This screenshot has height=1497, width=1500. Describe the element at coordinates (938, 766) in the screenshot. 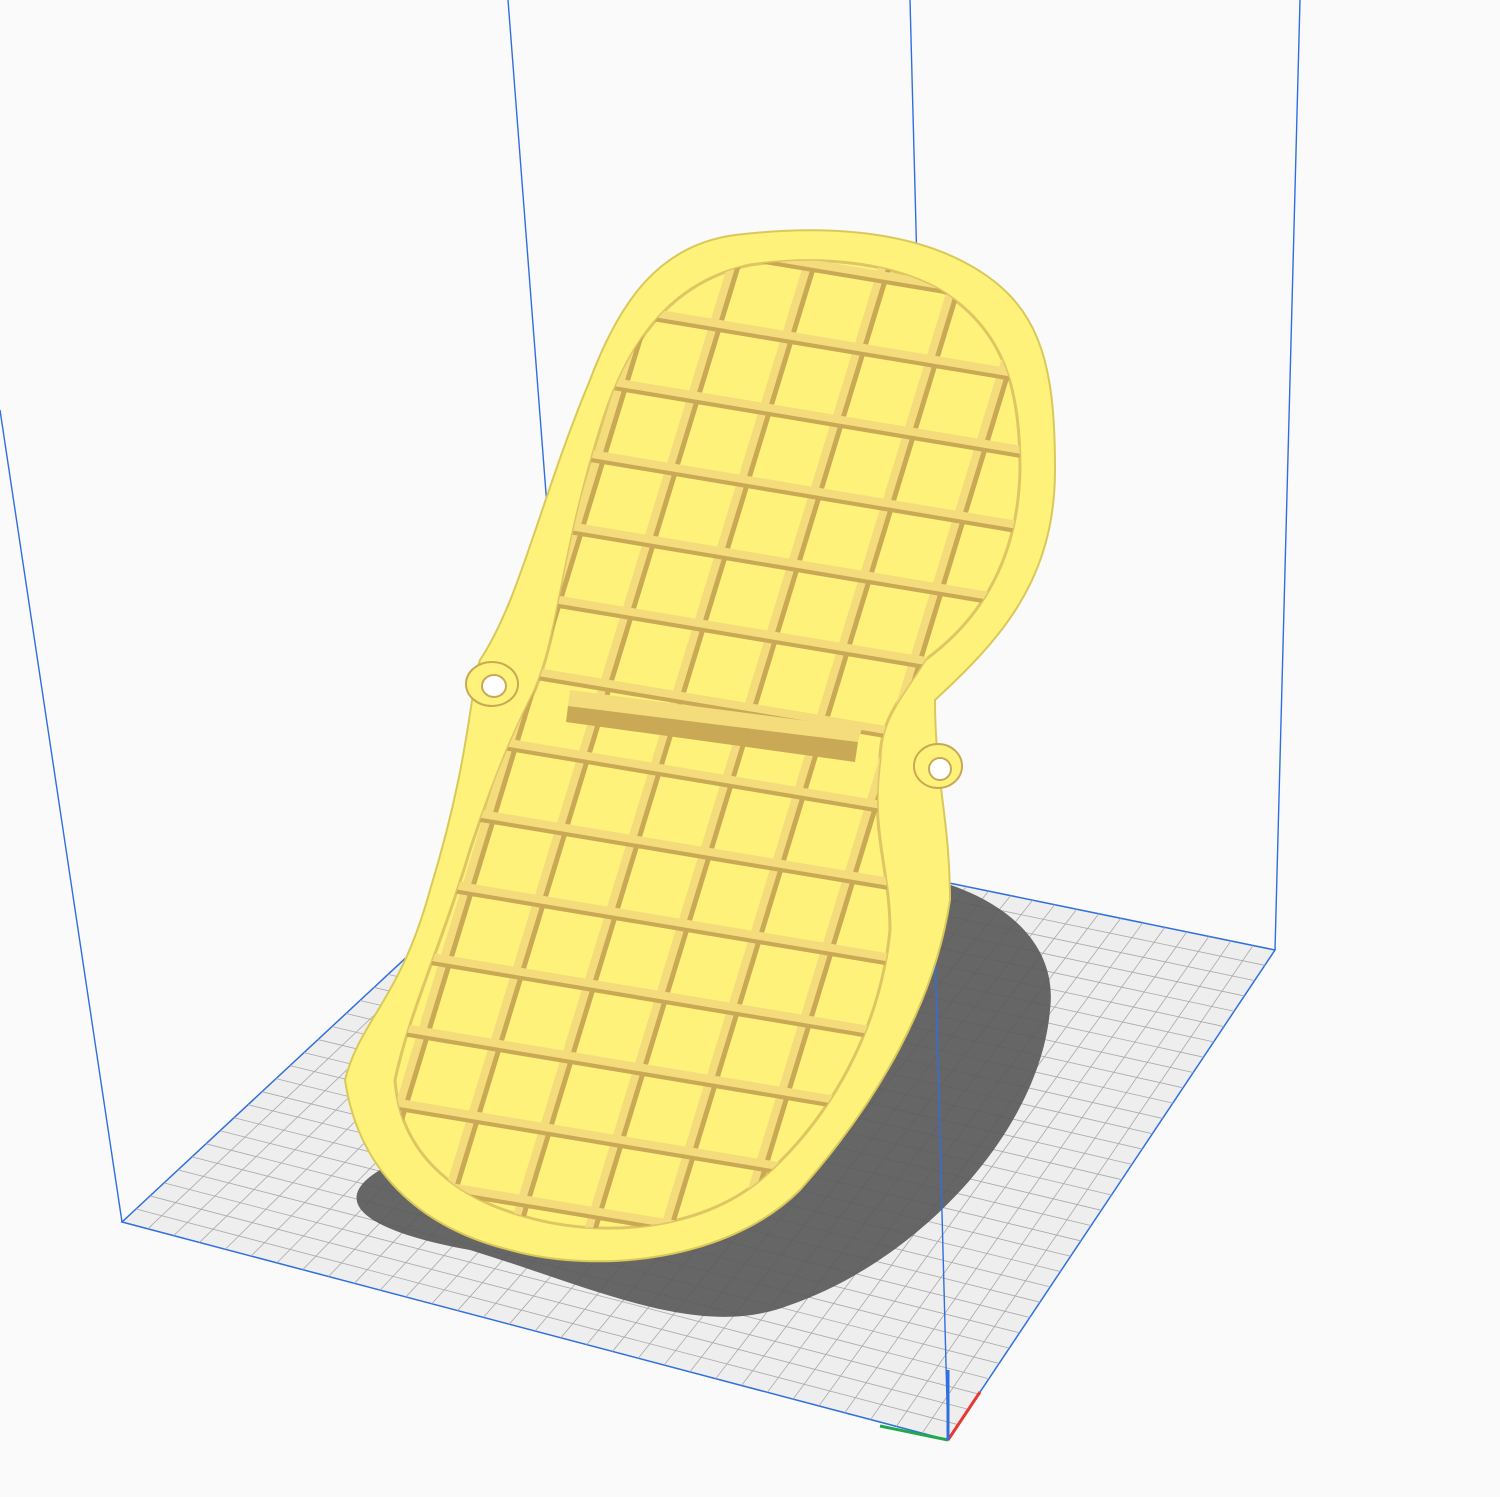

I see `mount-hole-right` at that location.